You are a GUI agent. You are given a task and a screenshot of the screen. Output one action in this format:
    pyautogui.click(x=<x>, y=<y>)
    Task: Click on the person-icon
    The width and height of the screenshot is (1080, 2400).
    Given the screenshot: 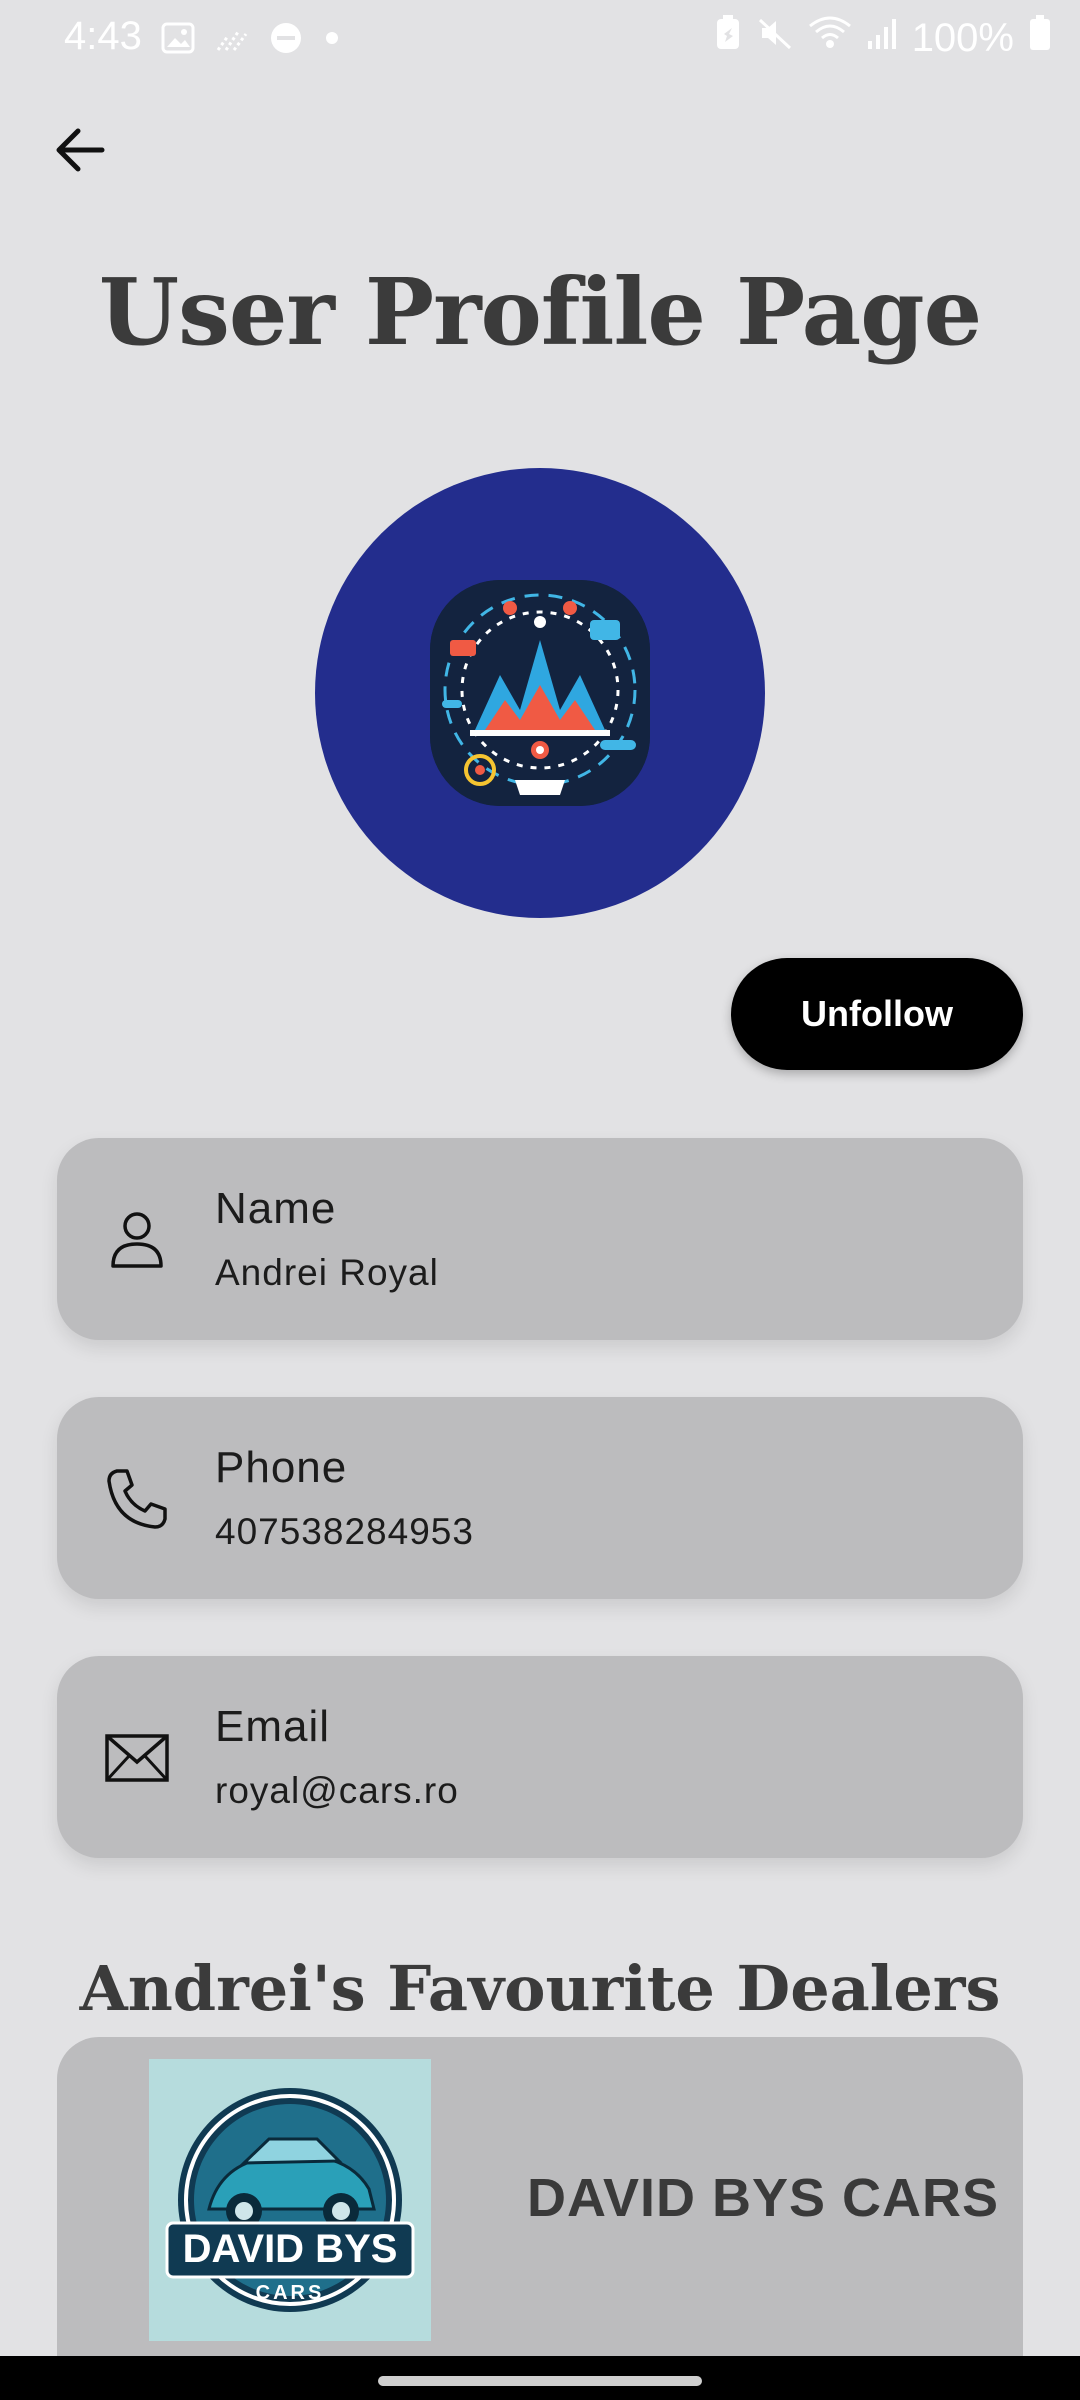 What is the action you would take?
    pyautogui.click(x=137, y=1240)
    